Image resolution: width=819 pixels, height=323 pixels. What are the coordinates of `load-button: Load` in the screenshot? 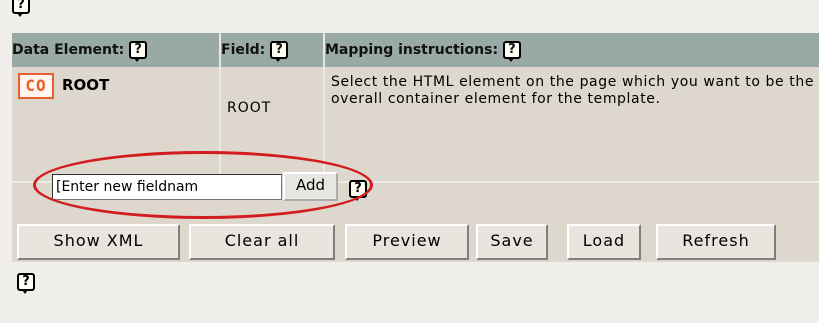 It's located at (604, 242).